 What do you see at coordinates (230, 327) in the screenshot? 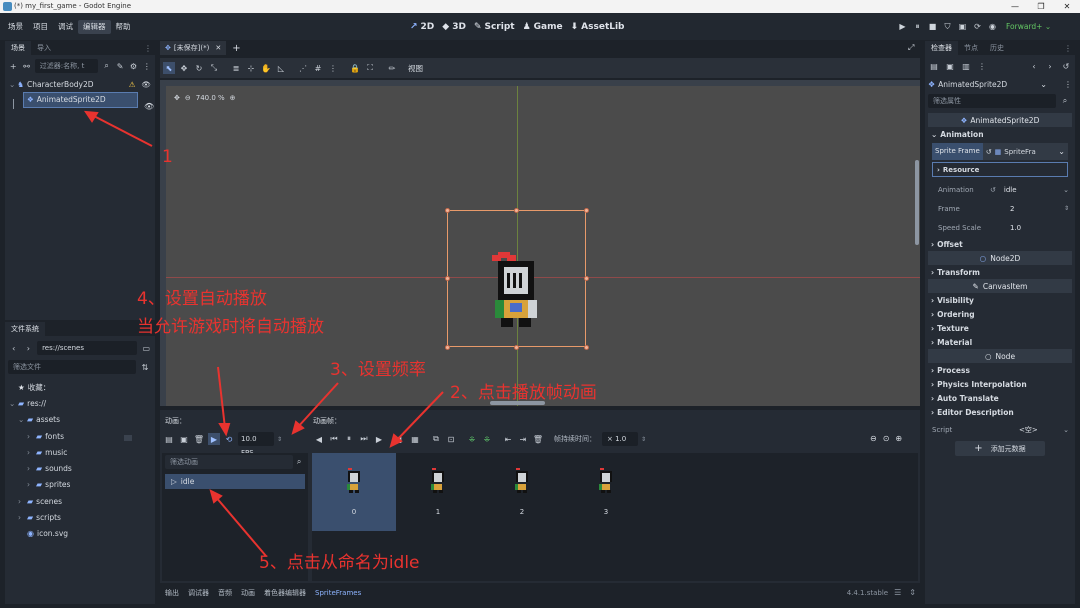
I see `annotation-4-line2: 当允许游戏时将自动播放` at bounding box center [230, 327].